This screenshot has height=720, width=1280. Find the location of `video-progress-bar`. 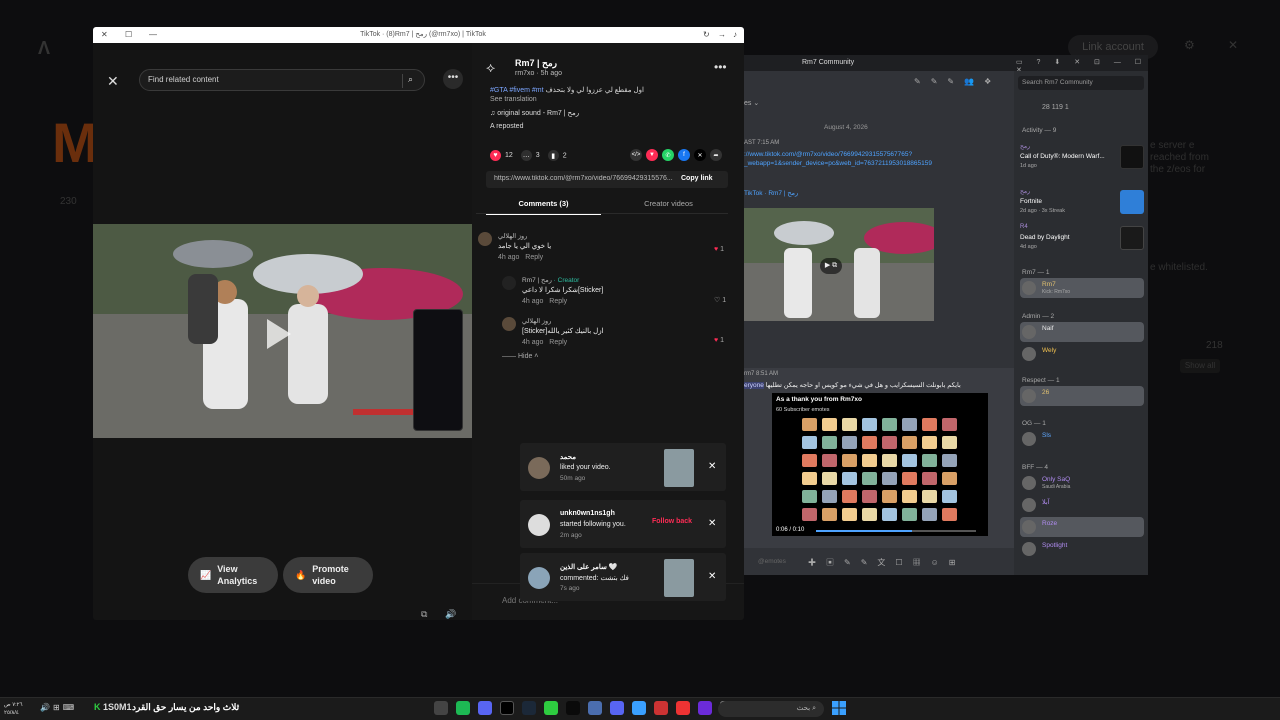

video-progress-bar is located at coordinates (896, 531).